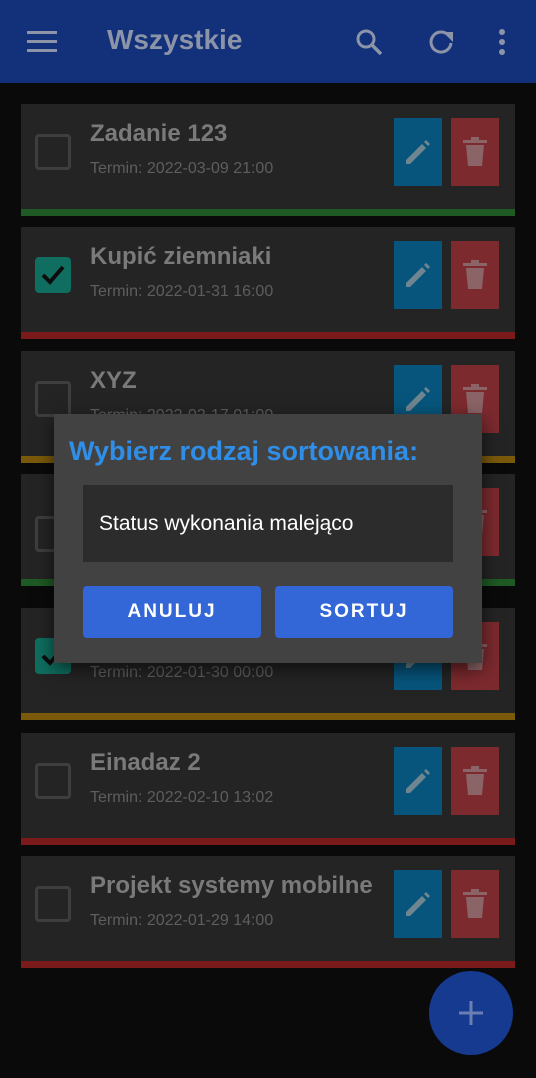 Image resolution: width=536 pixels, height=1078 pixels. What do you see at coordinates (268, 41) in the screenshot?
I see `app-bar: Wszystkie` at bounding box center [268, 41].